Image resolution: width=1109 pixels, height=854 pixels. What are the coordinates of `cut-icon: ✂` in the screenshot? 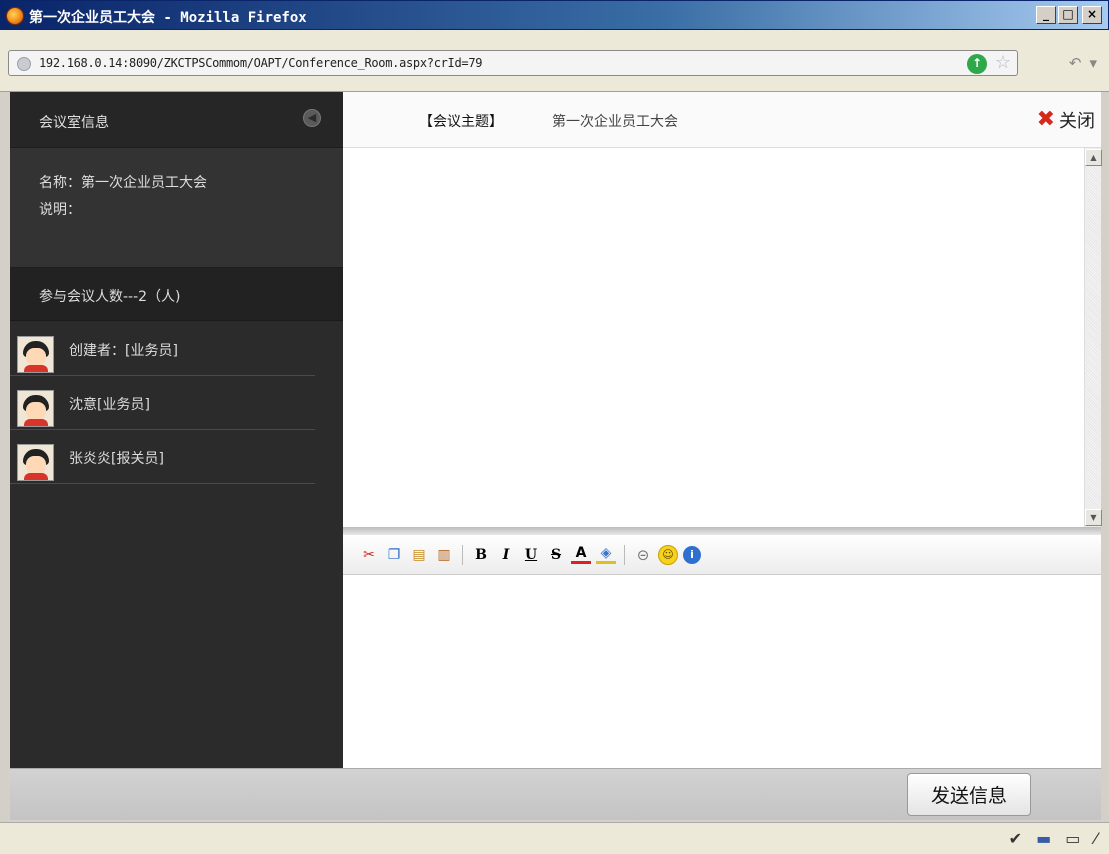 It's located at (369, 555).